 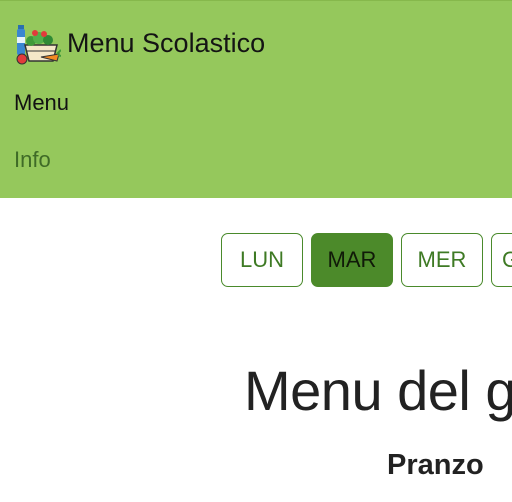 What do you see at coordinates (501, 260) in the screenshot?
I see `day-button-gio: G` at bounding box center [501, 260].